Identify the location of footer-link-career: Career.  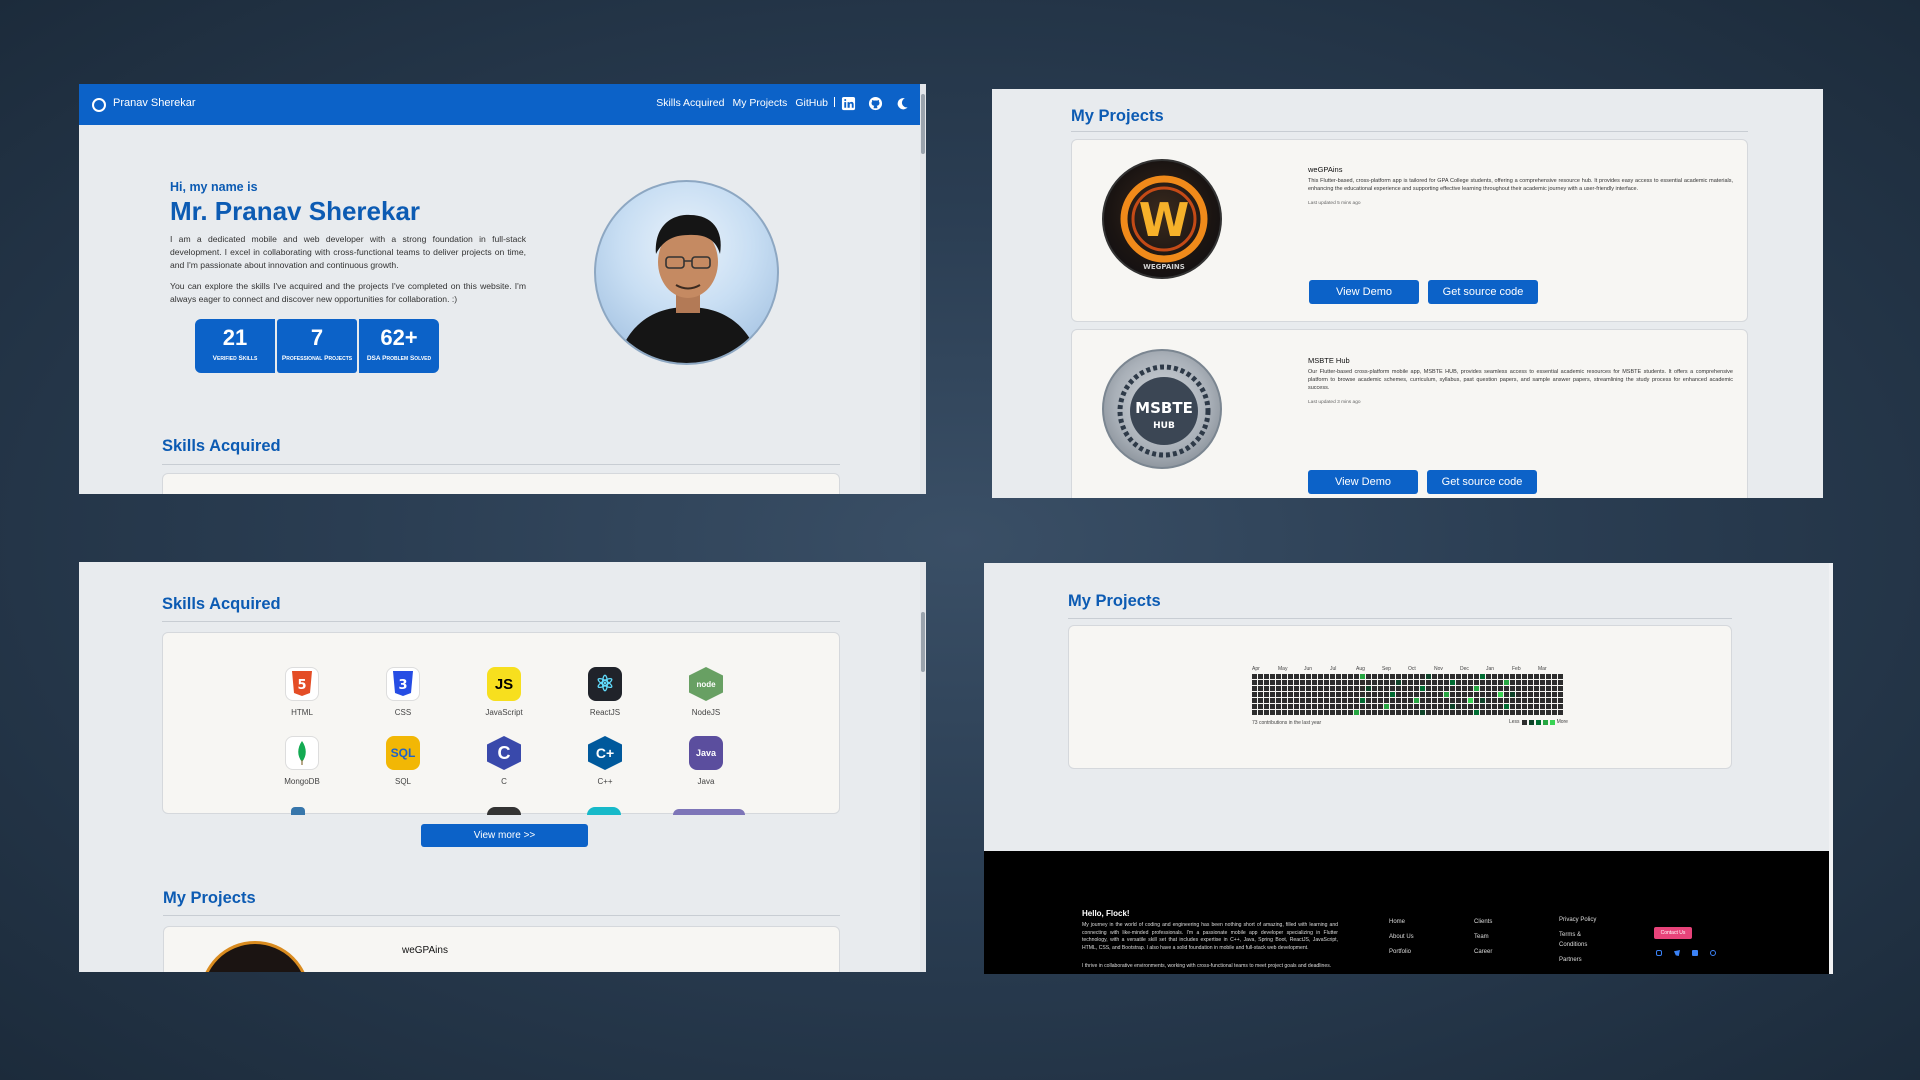
(1483, 952).